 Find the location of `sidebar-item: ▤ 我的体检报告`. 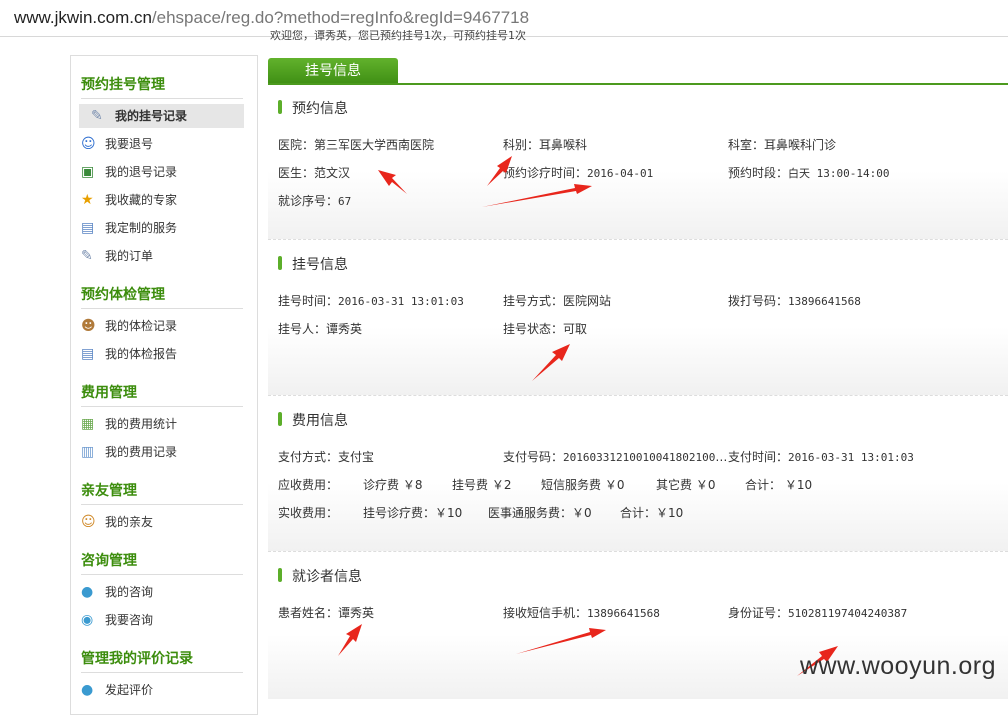

sidebar-item: ▤ 我的体检报告 is located at coordinates (161, 354).